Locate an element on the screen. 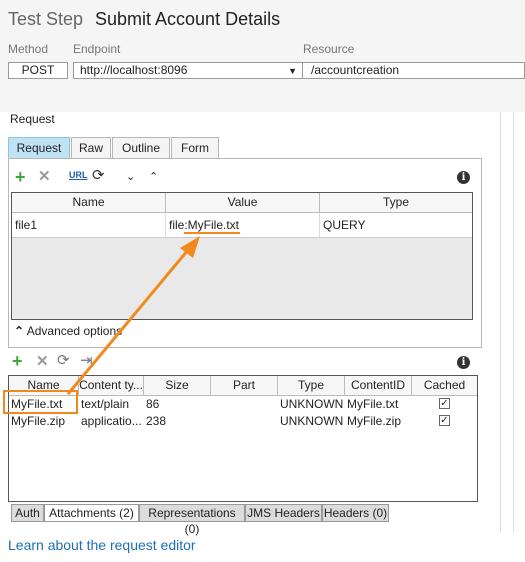  tab-attachments: Attachments (2) is located at coordinates (91, 513).